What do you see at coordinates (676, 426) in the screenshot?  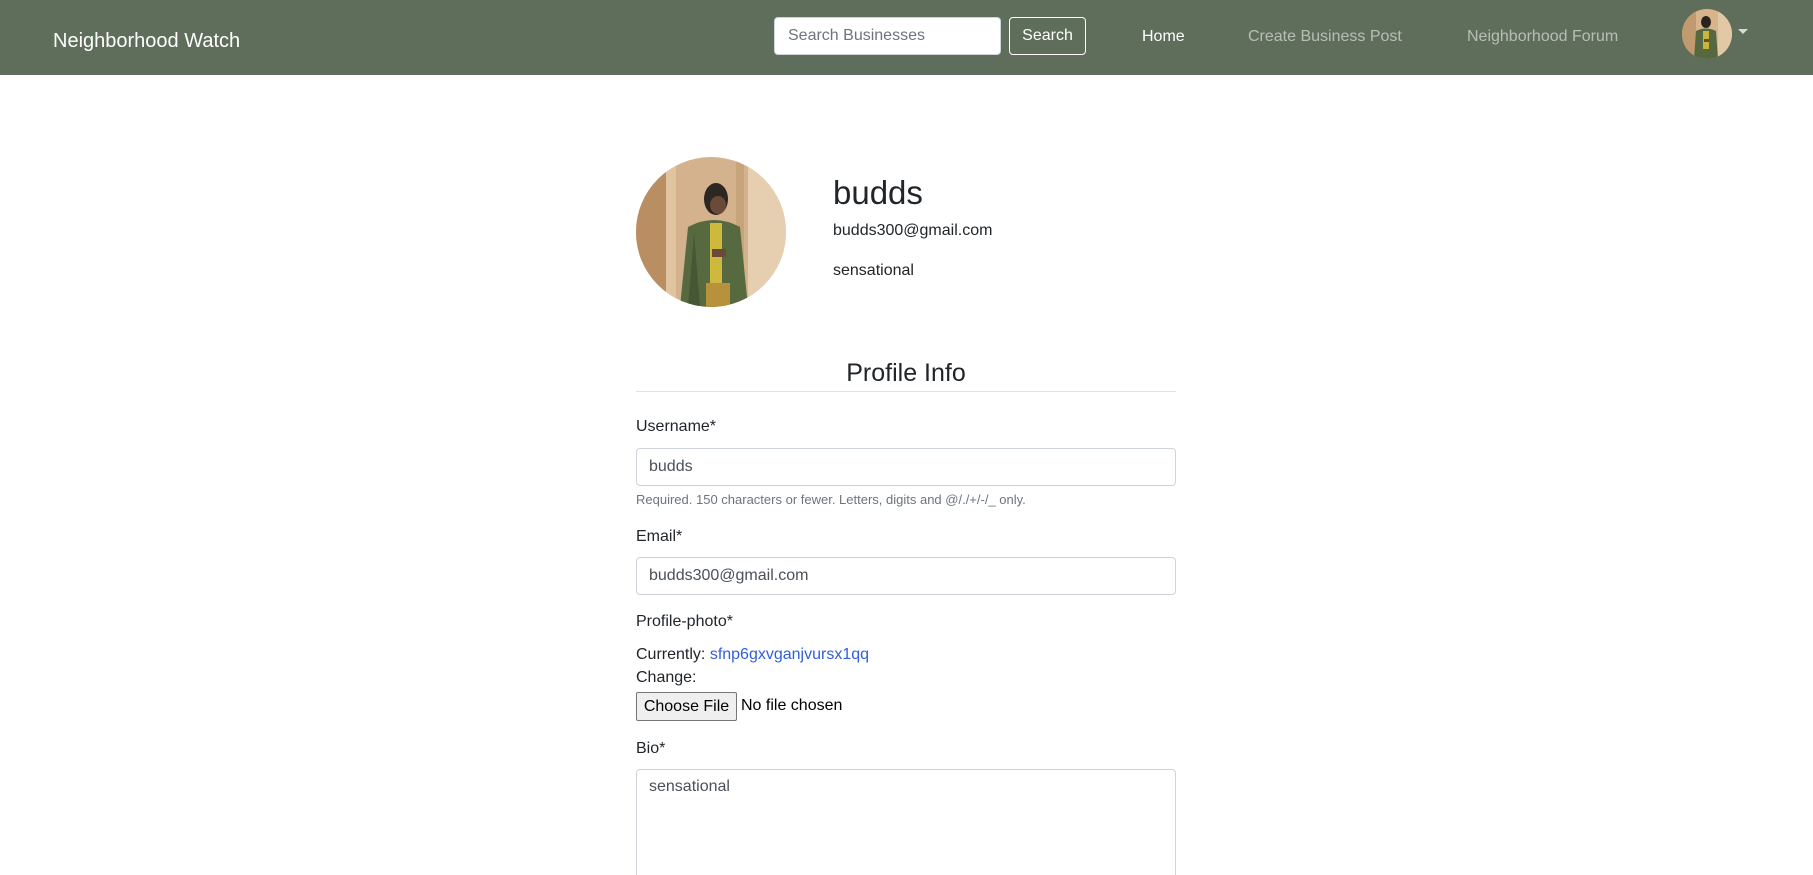 I see `username-label: Username*` at bounding box center [676, 426].